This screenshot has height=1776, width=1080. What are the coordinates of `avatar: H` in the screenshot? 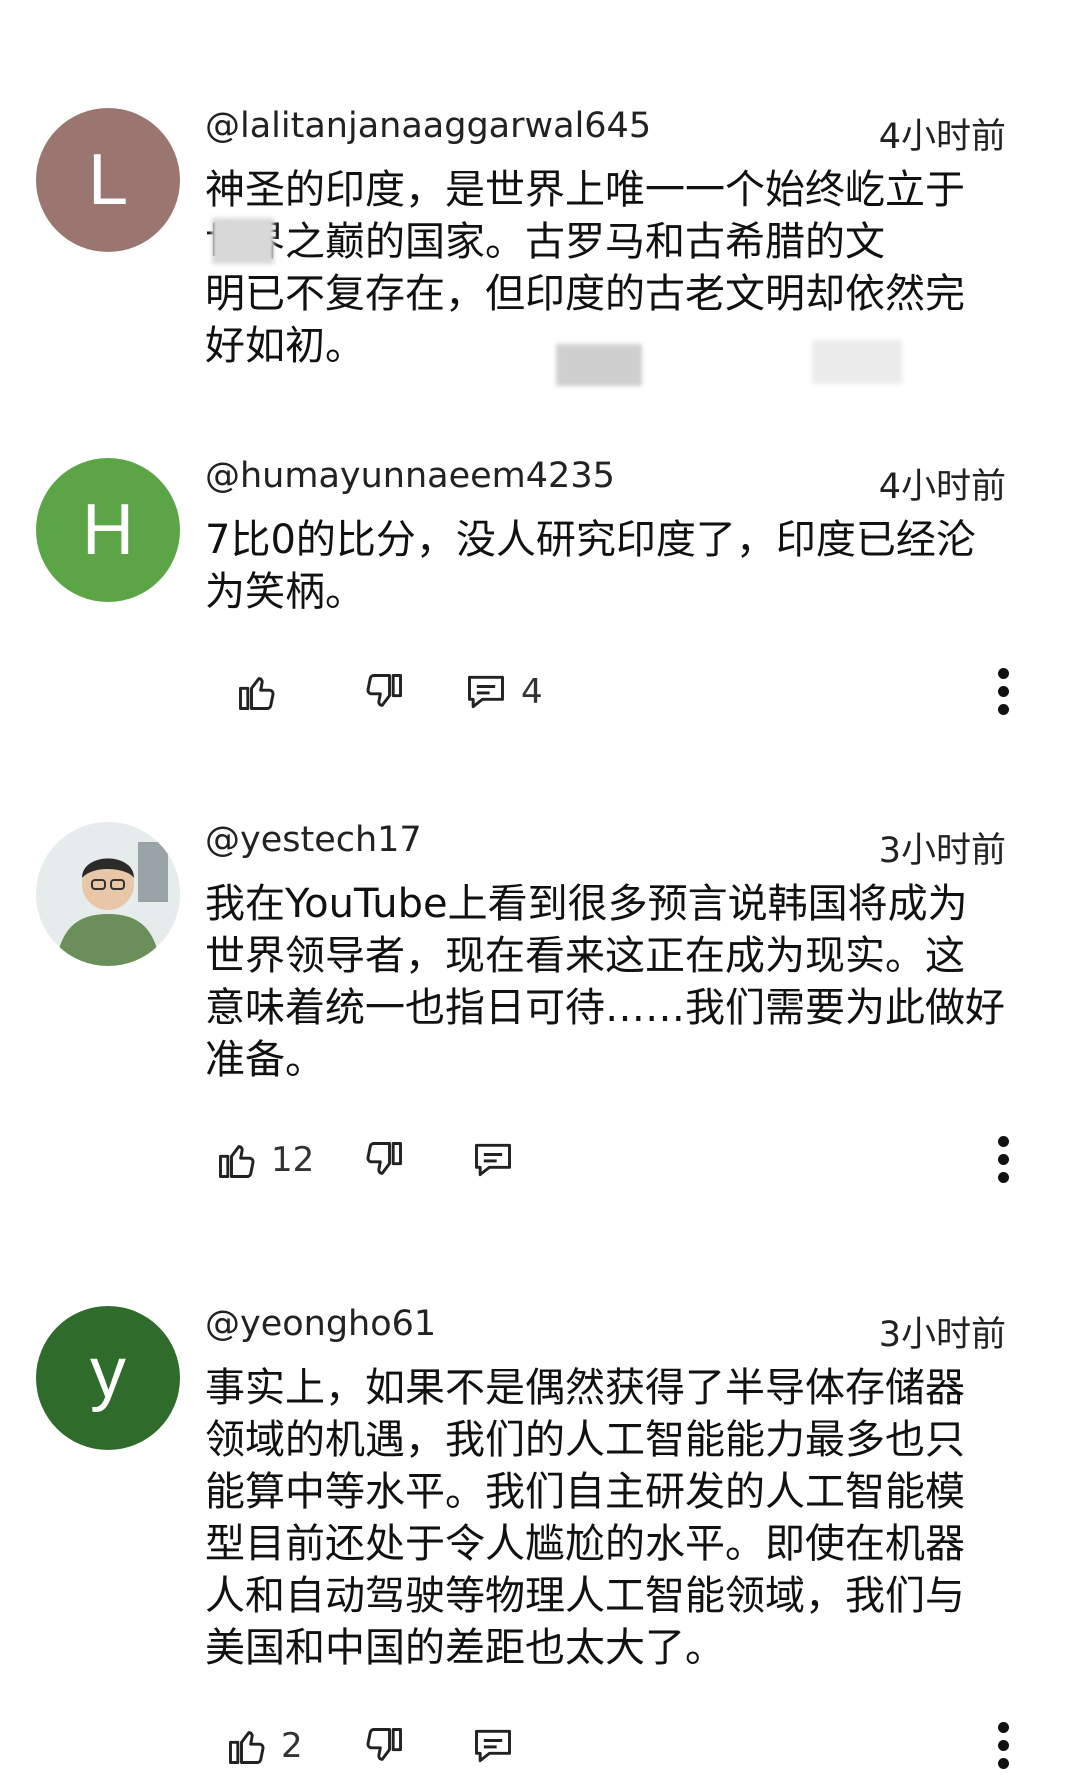 It's located at (108, 530).